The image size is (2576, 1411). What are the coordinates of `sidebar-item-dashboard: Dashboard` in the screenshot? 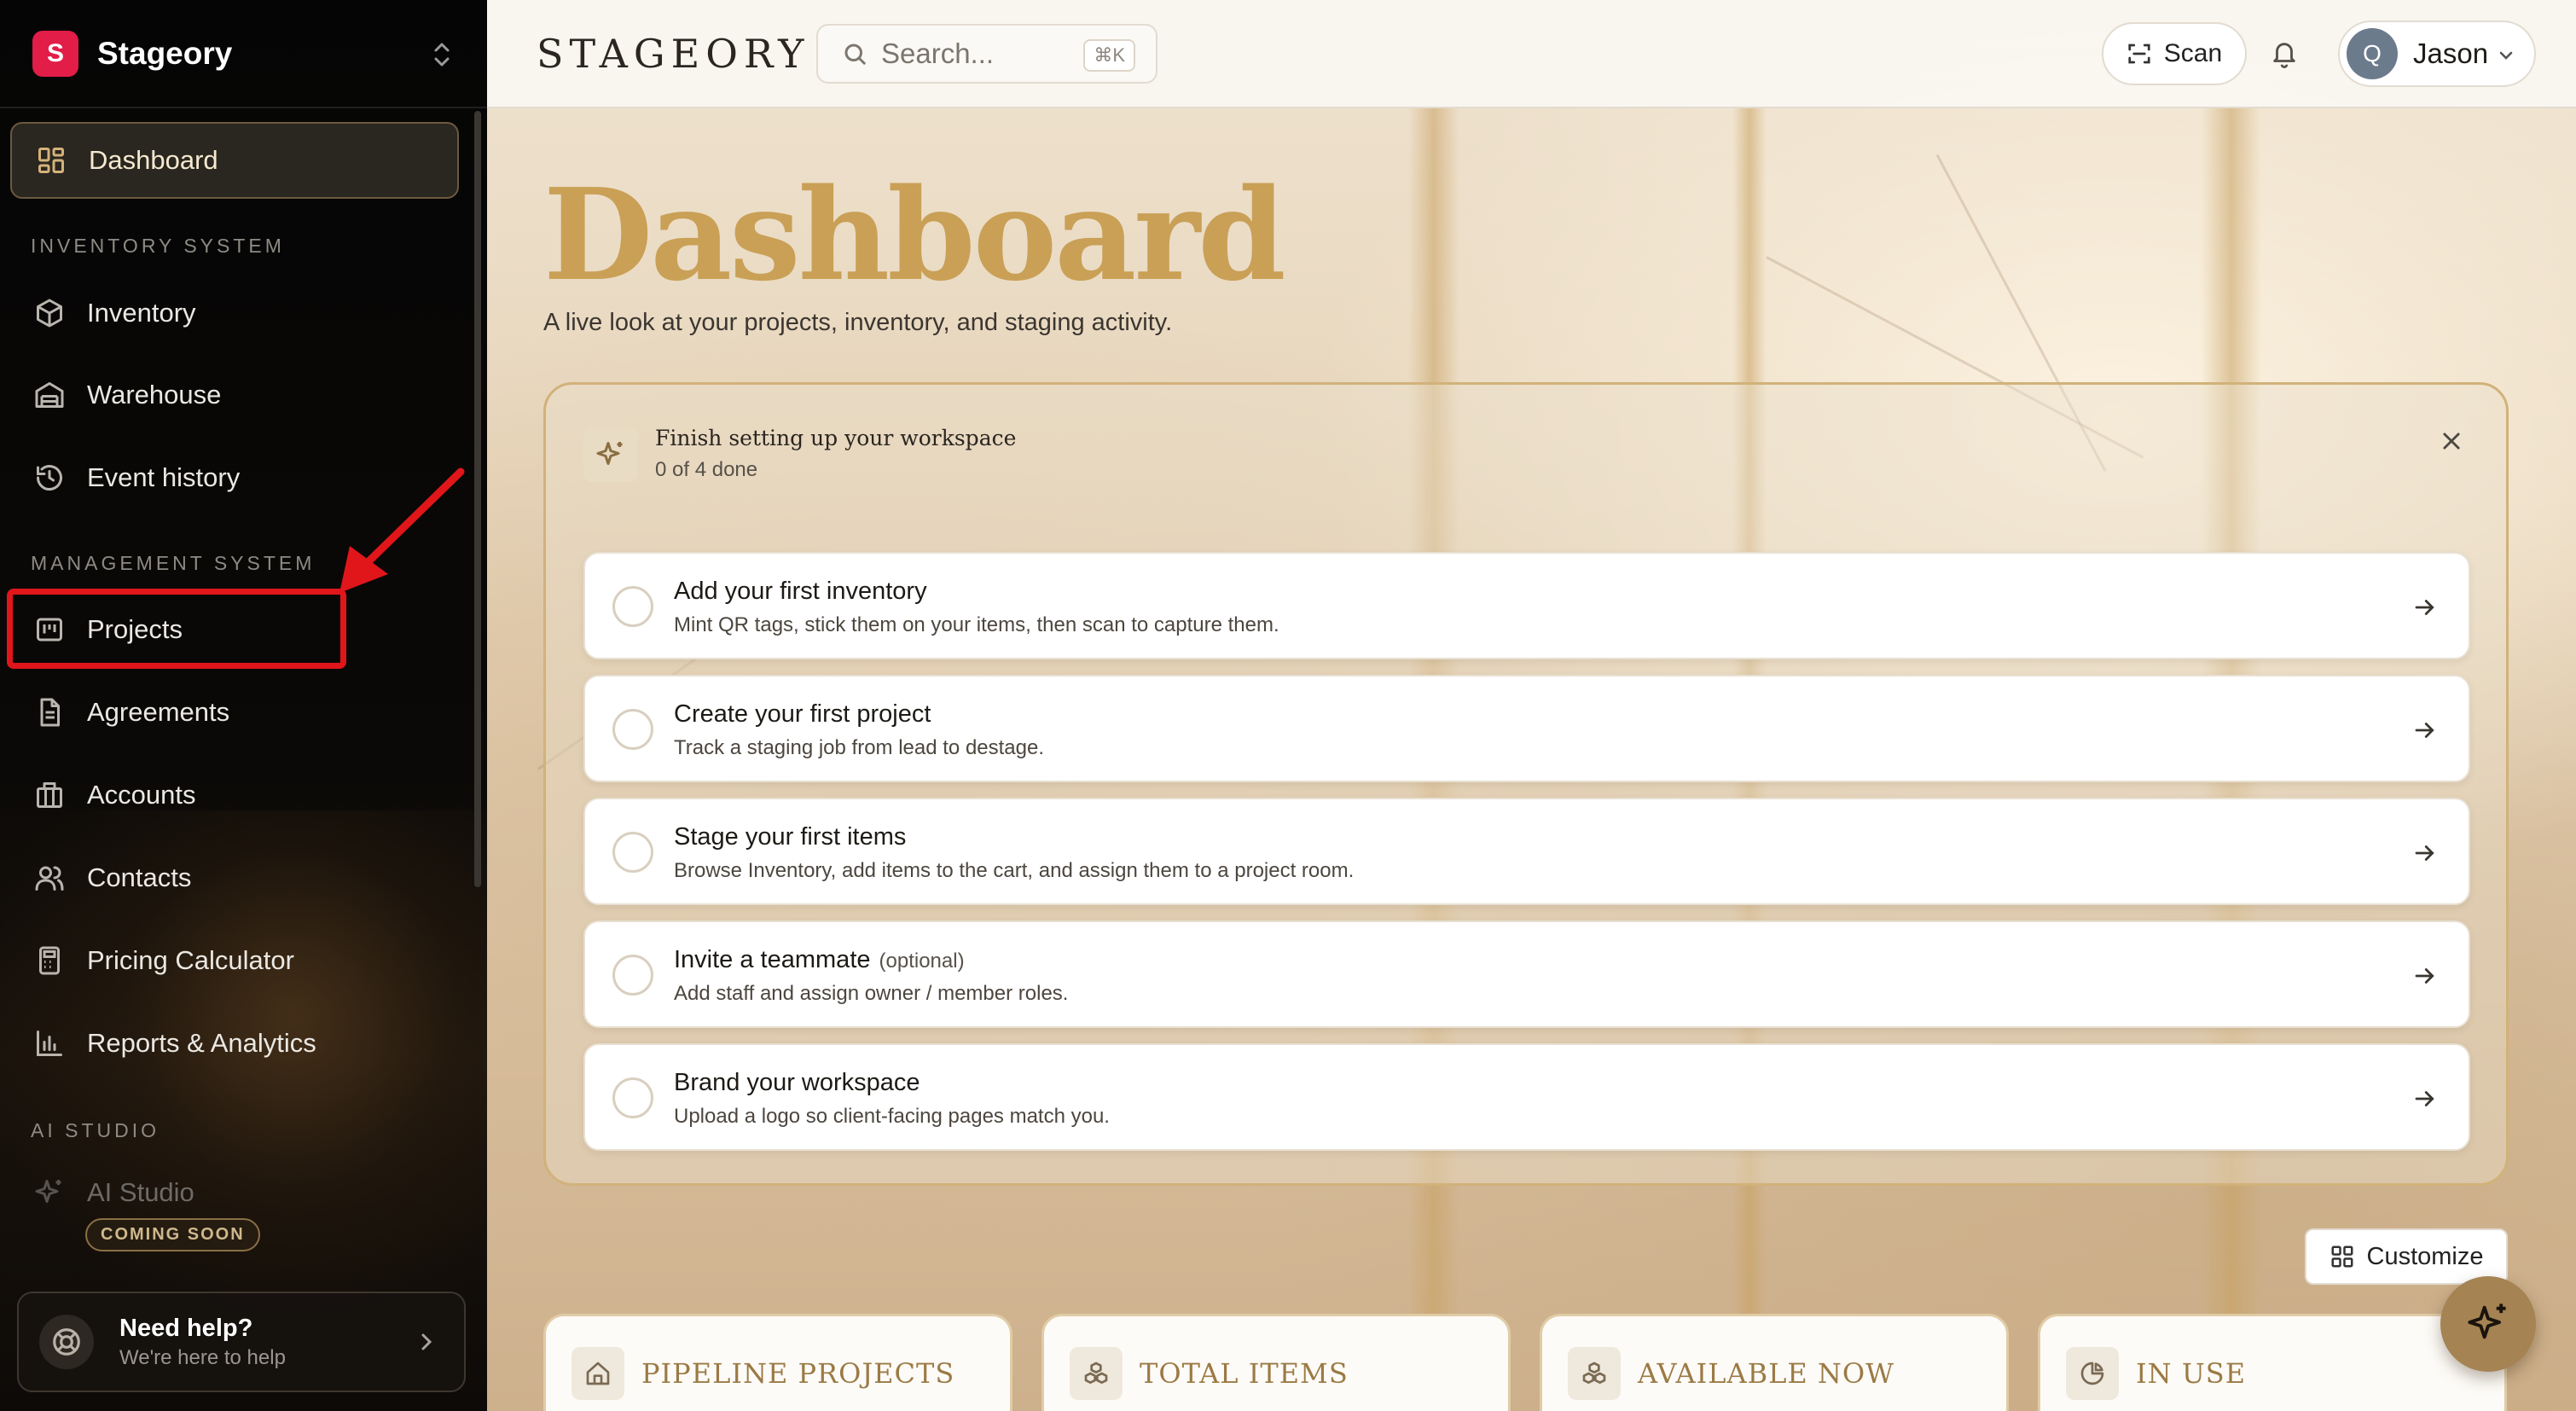 It's located at (234, 160).